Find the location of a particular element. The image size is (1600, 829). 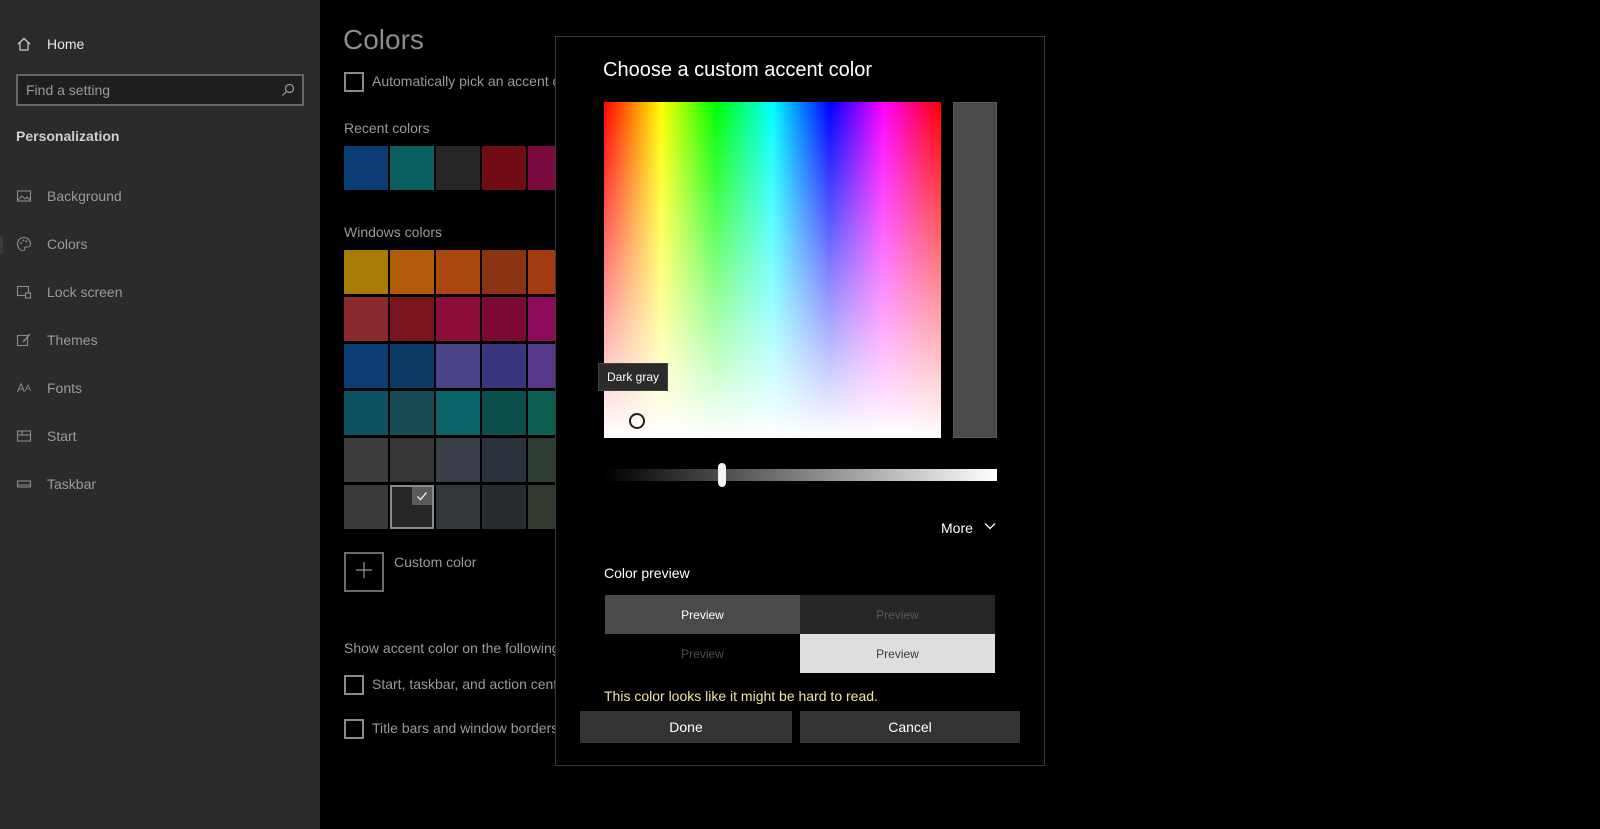

chevron-down-icon is located at coordinates (990, 527).